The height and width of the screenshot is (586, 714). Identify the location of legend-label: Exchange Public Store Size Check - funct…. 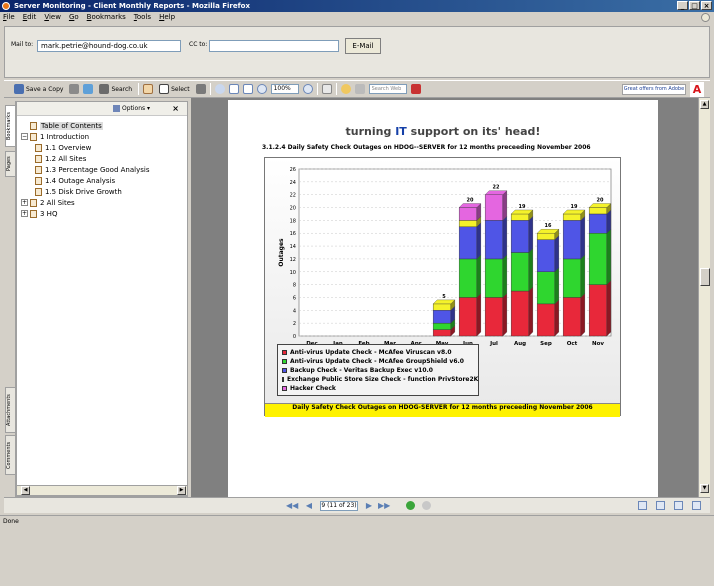
(383, 379).